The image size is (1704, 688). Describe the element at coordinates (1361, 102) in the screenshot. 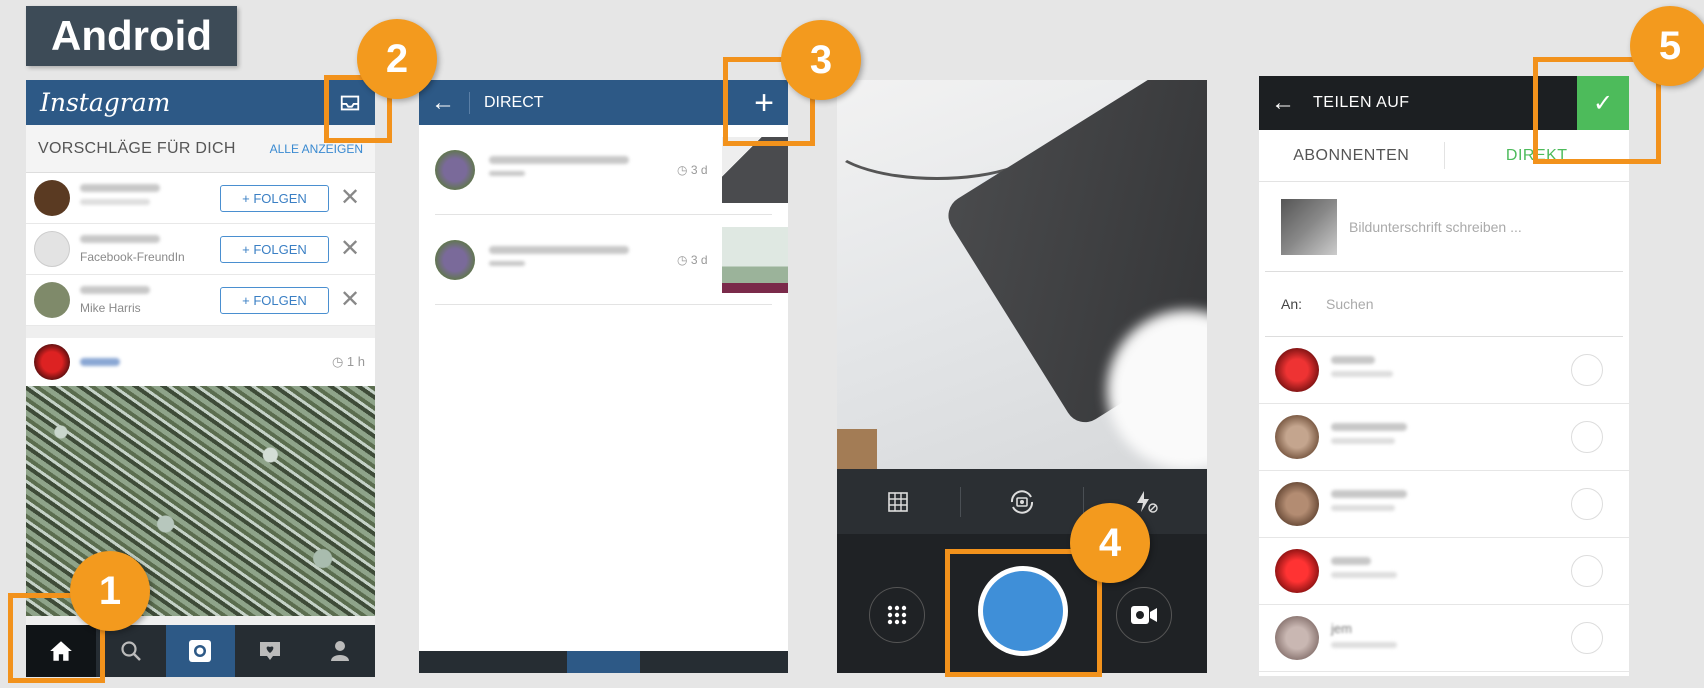

I see `share-title: TEILEN AUF` at that location.